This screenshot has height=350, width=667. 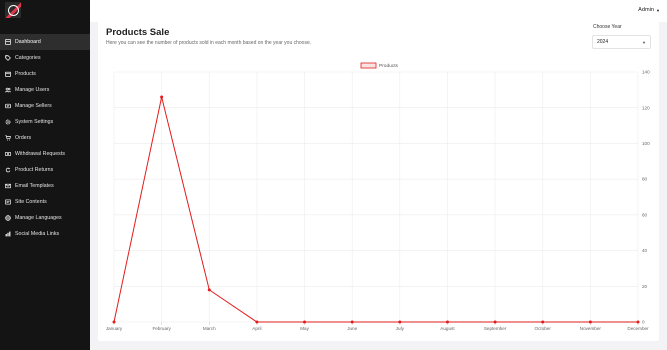 I want to click on x-tick-label: February, so click(x=161, y=328).